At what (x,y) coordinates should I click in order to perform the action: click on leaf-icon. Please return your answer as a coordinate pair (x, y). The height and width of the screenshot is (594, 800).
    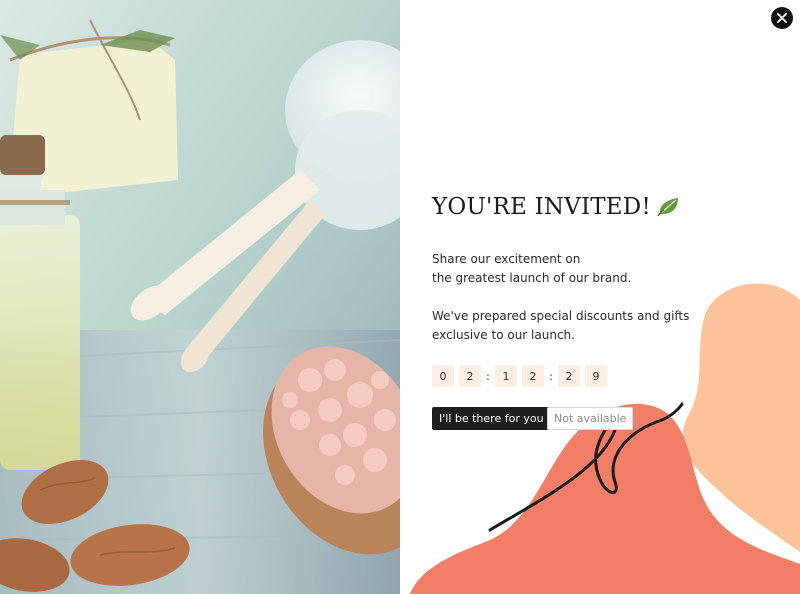
    Looking at the image, I should click on (669, 209).